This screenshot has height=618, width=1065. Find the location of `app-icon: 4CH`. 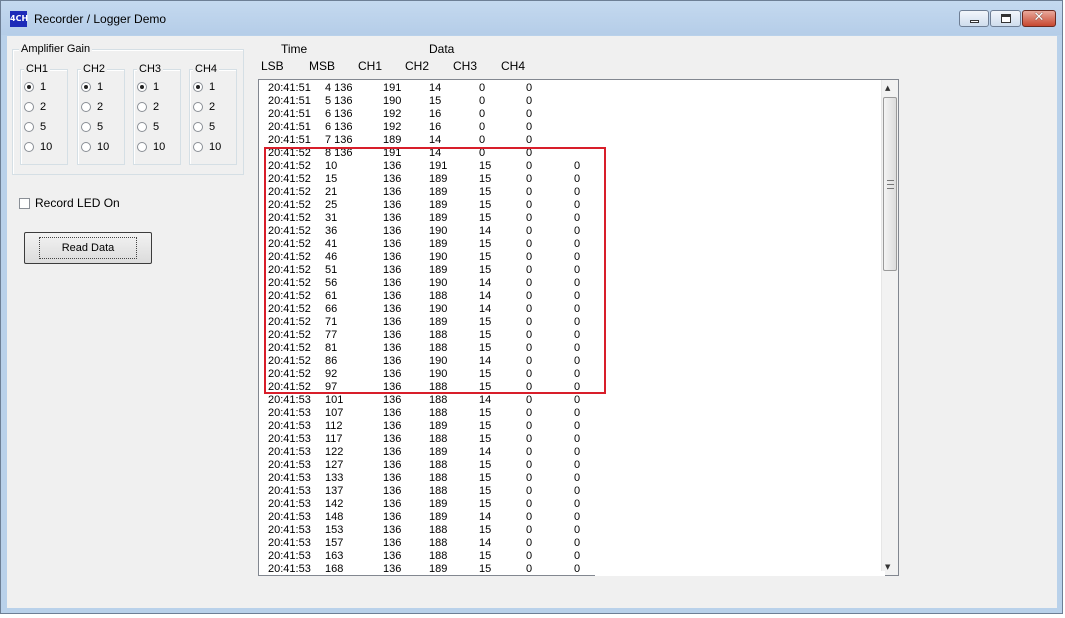

app-icon: 4CH is located at coordinates (19, 19).